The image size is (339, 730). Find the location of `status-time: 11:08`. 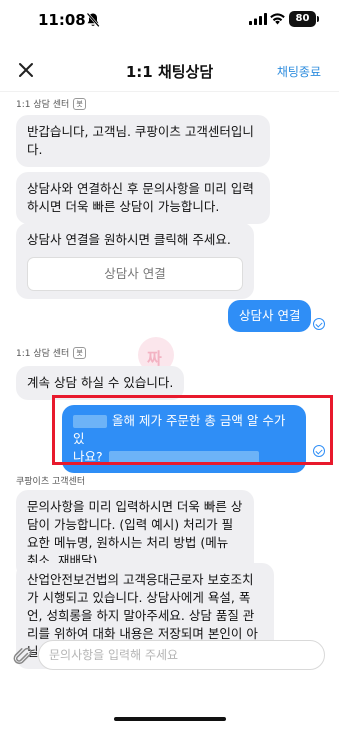

status-time: 11:08 is located at coordinates (62, 20).